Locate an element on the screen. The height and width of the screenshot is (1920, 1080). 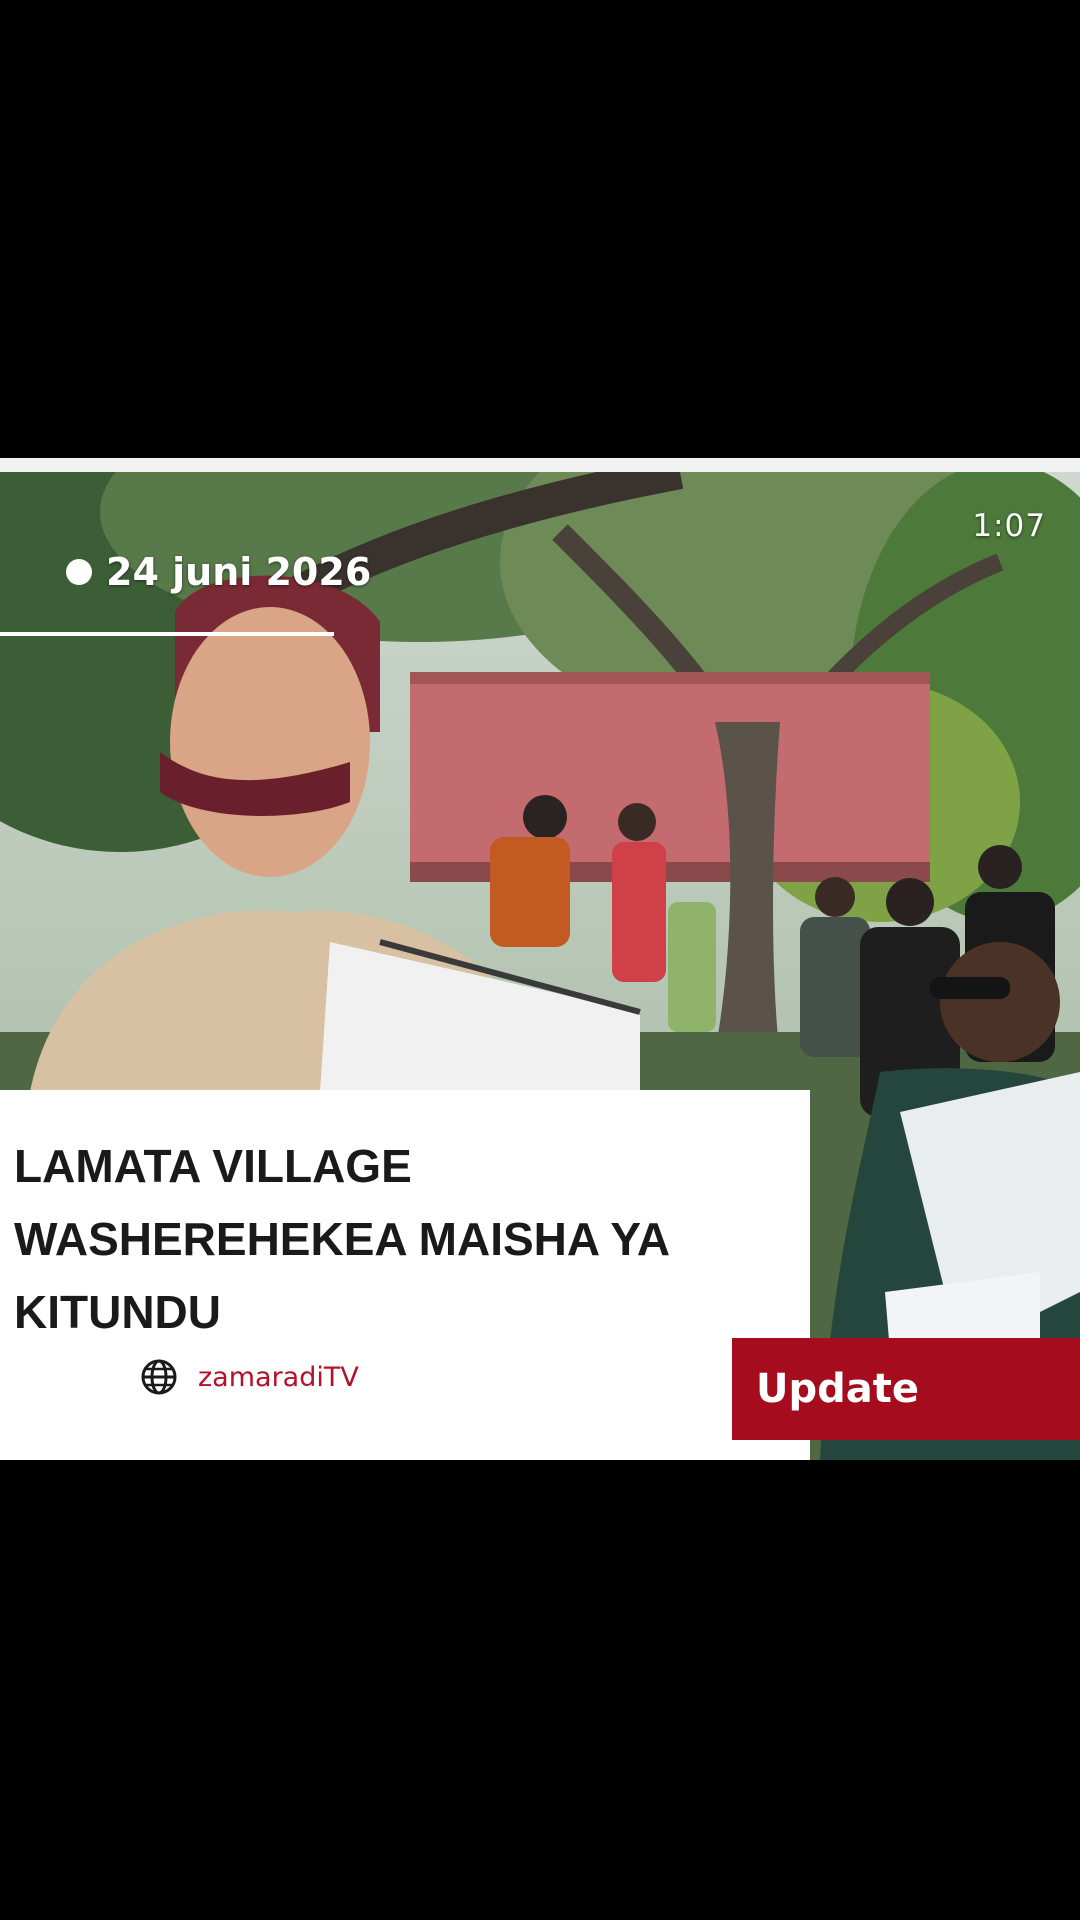
source-credit: zamaradiTV is located at coordinates (249, 1377).